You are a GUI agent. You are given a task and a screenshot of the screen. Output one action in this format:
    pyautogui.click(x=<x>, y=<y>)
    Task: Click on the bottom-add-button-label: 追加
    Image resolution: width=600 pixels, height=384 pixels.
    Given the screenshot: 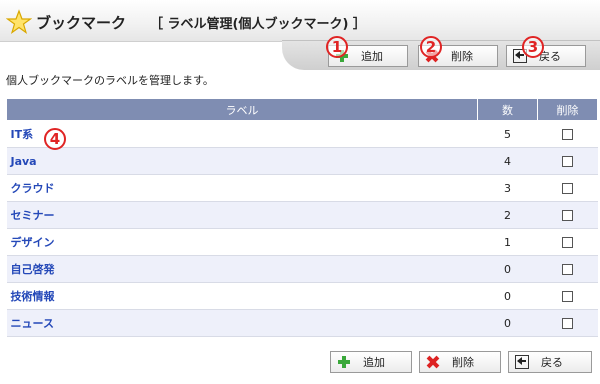 What is the action you would take?
    pyautogui.click(x=374, y=362)
    